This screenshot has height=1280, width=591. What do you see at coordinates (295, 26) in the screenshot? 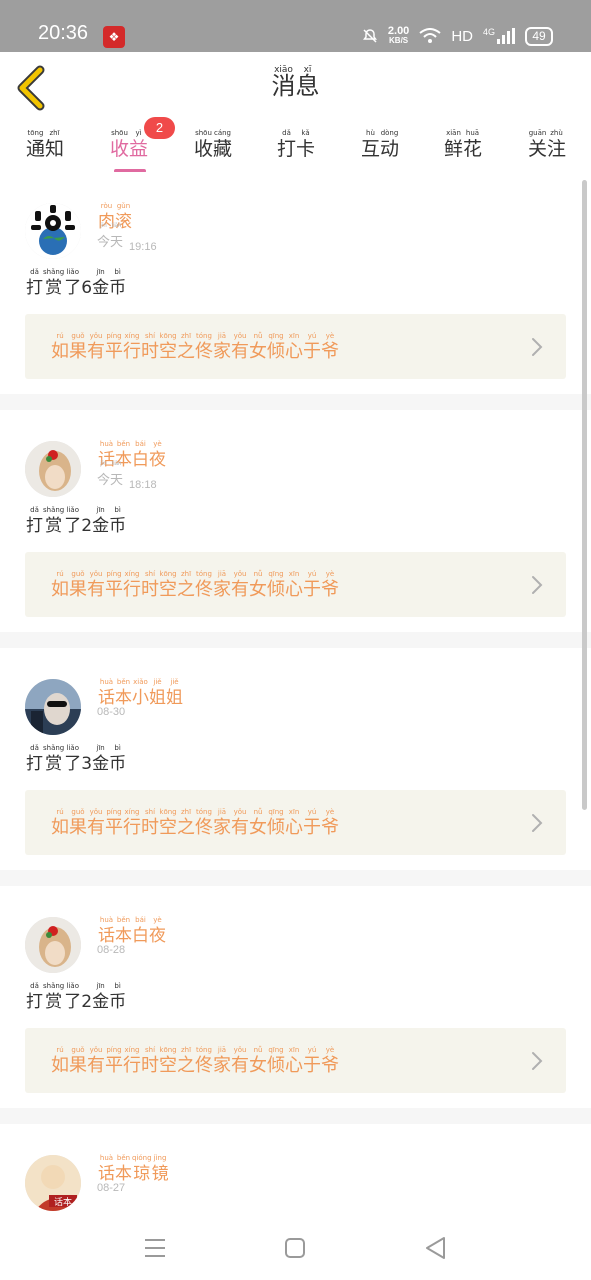
I see `status-bar: 20:36 ❖ 2.00 KB/S HD 4G 49` at bounding box center [295, 26].